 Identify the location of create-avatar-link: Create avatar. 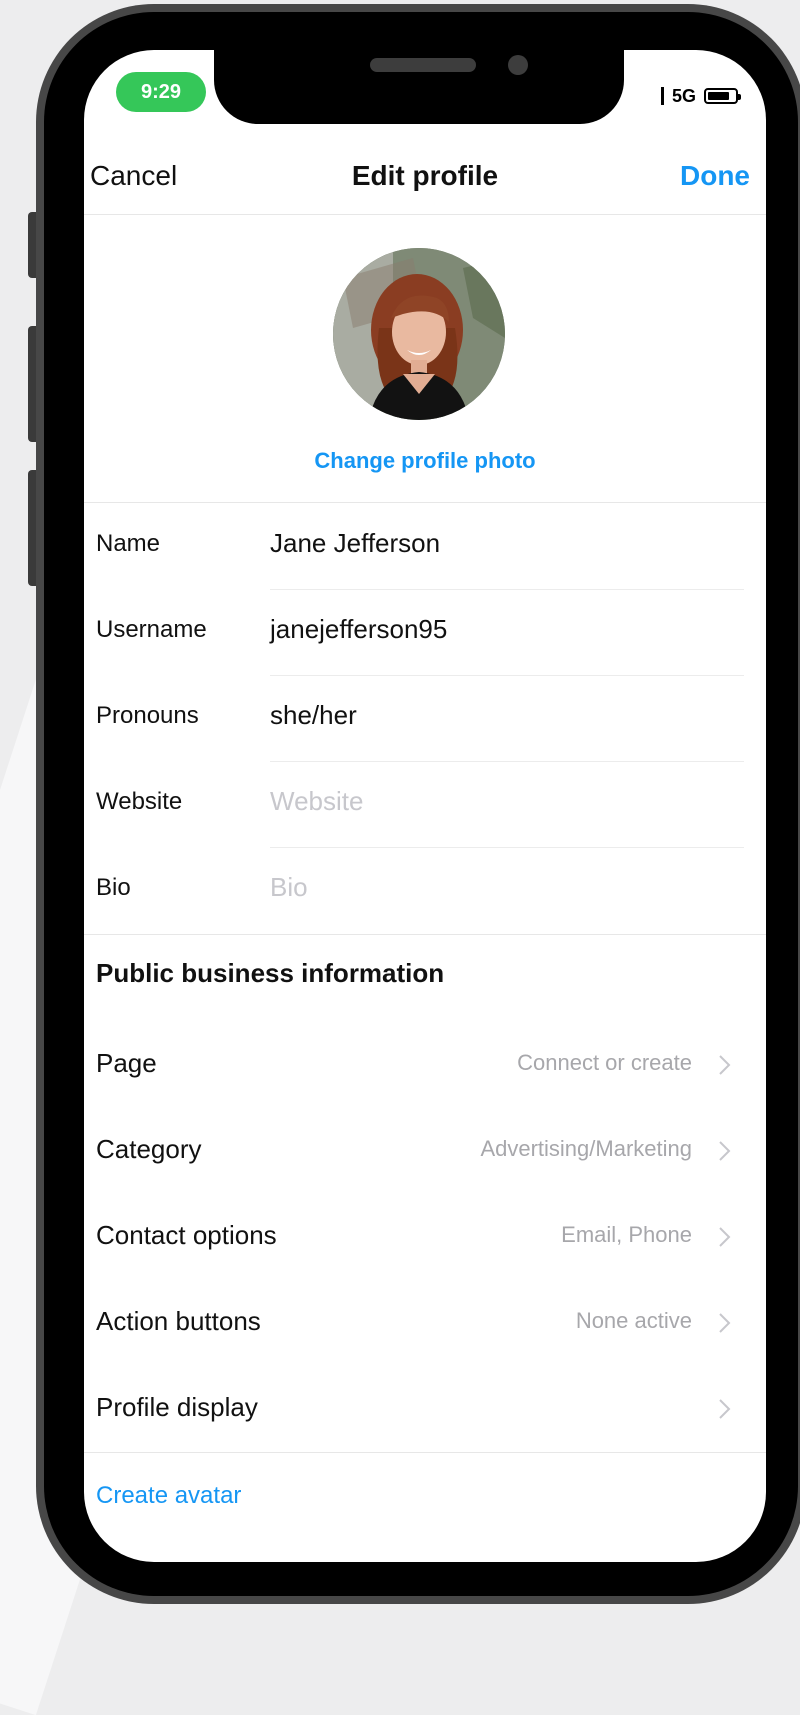
(168, 1496).